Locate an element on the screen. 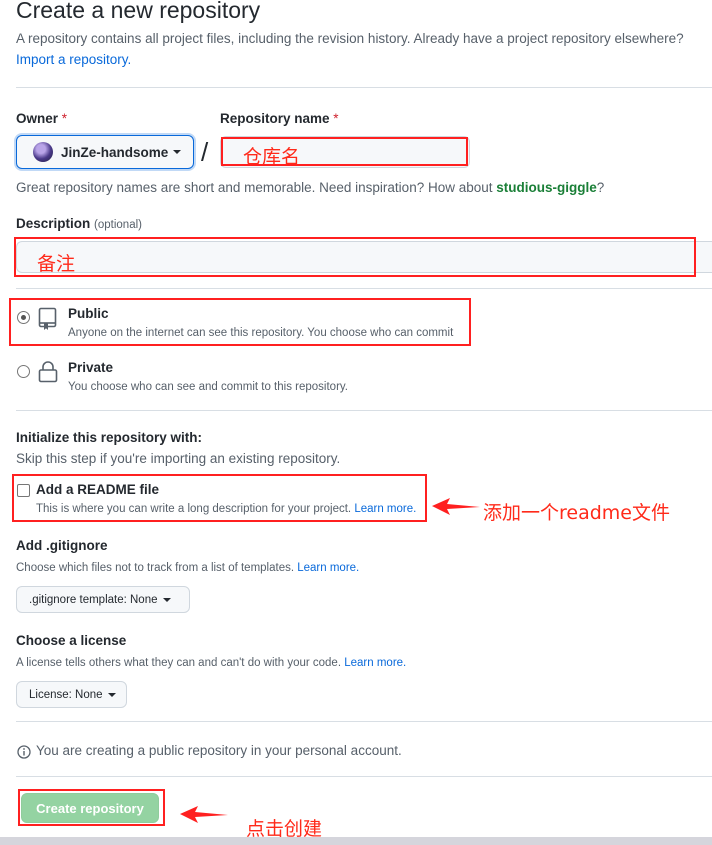  annotation-box-create is located at coordinates (91, 807).